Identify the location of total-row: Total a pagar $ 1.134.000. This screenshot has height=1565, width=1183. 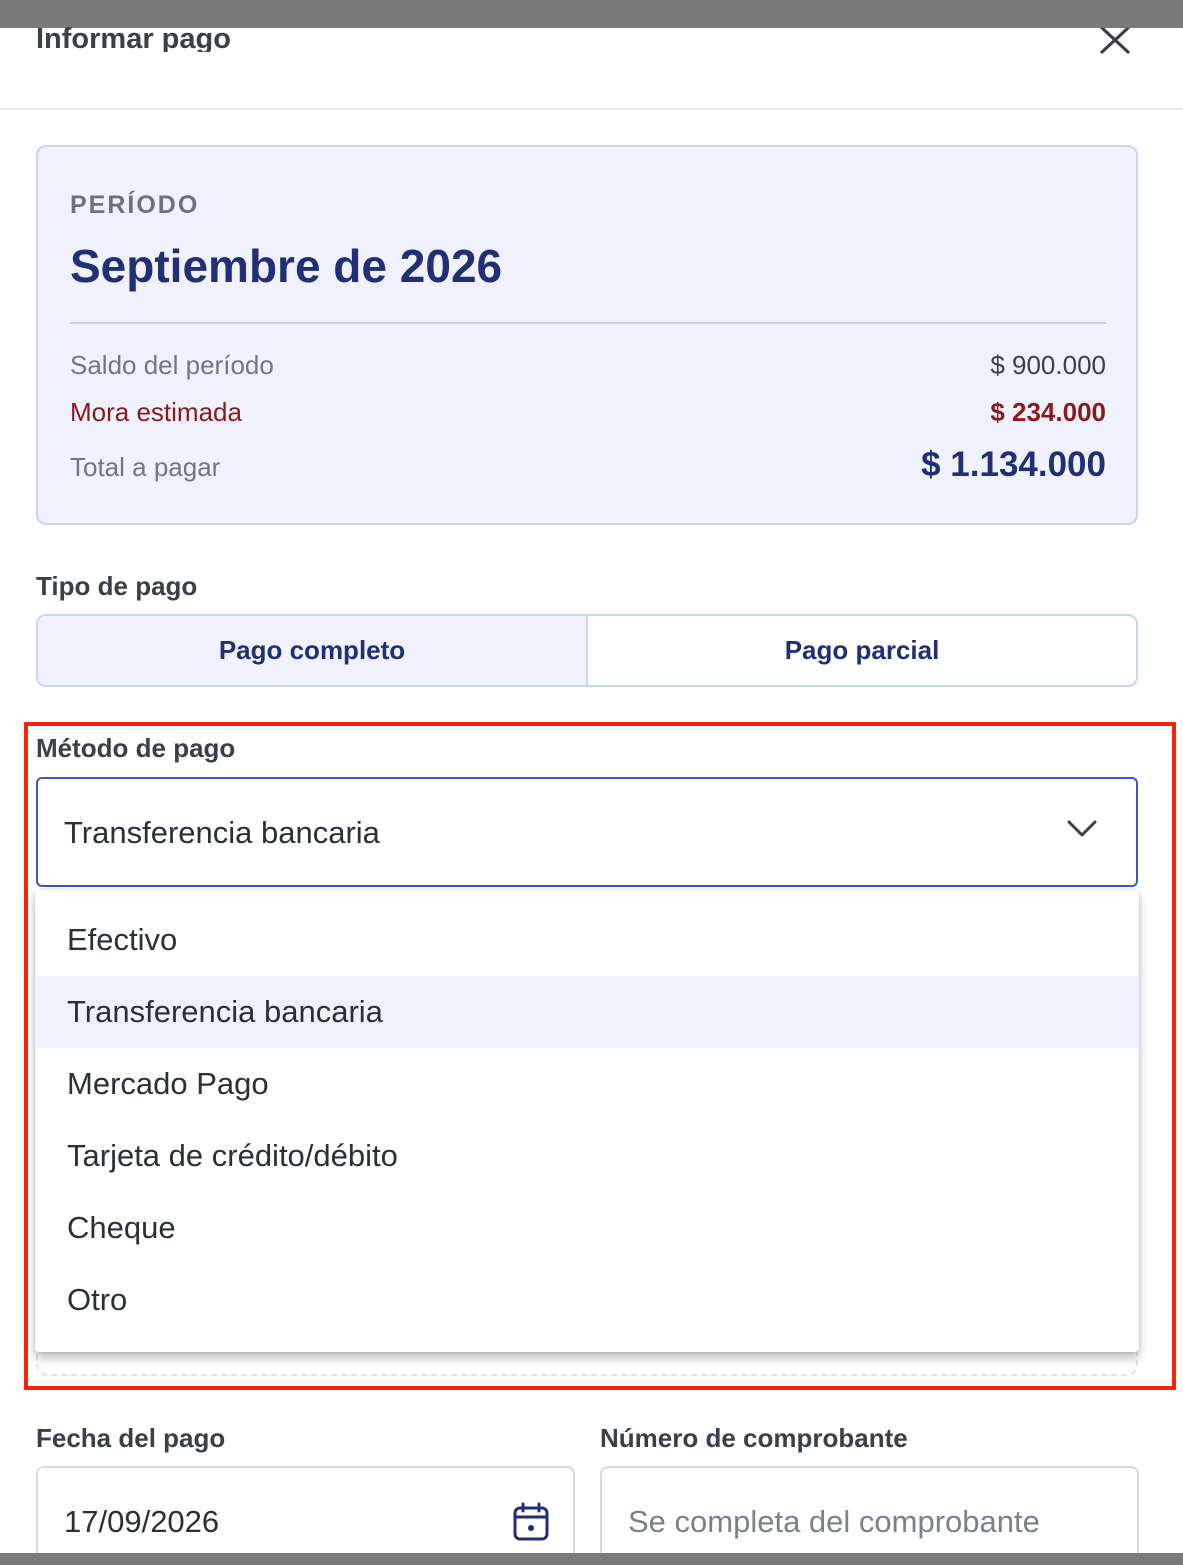
(588, 465).